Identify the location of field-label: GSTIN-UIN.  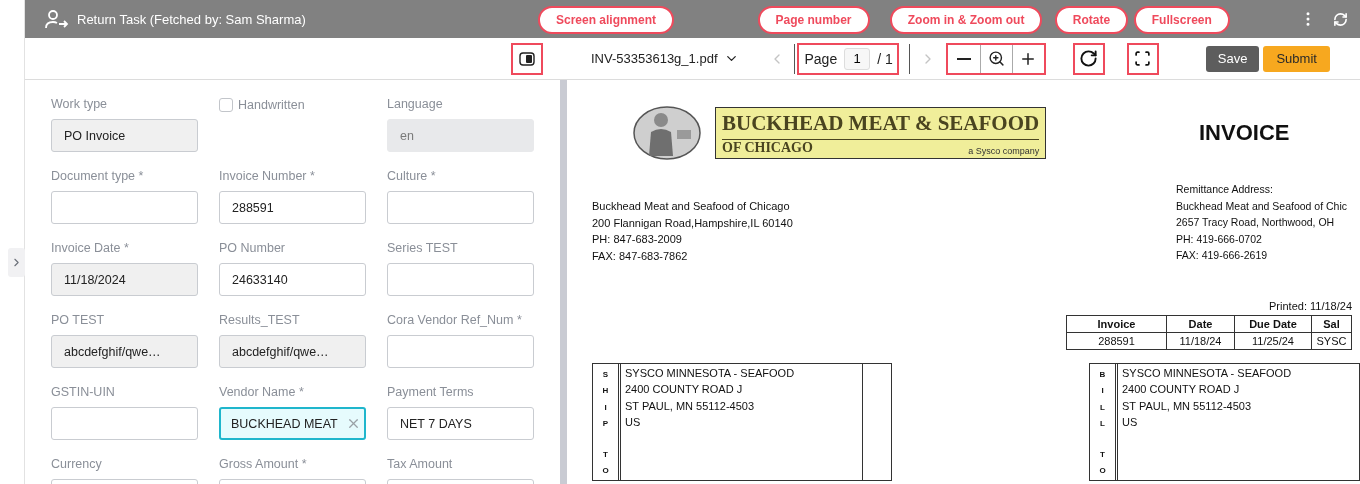
(83, 392).